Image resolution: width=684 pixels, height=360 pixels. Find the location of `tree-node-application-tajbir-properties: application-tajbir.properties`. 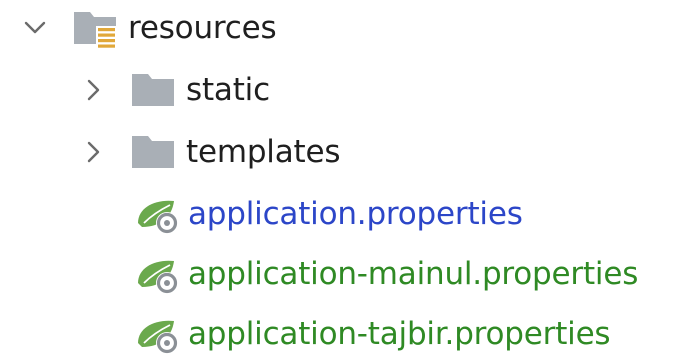

tree-node-application-tajbir-properties: application-tajbir.properties is located at coordinates (372, 334).